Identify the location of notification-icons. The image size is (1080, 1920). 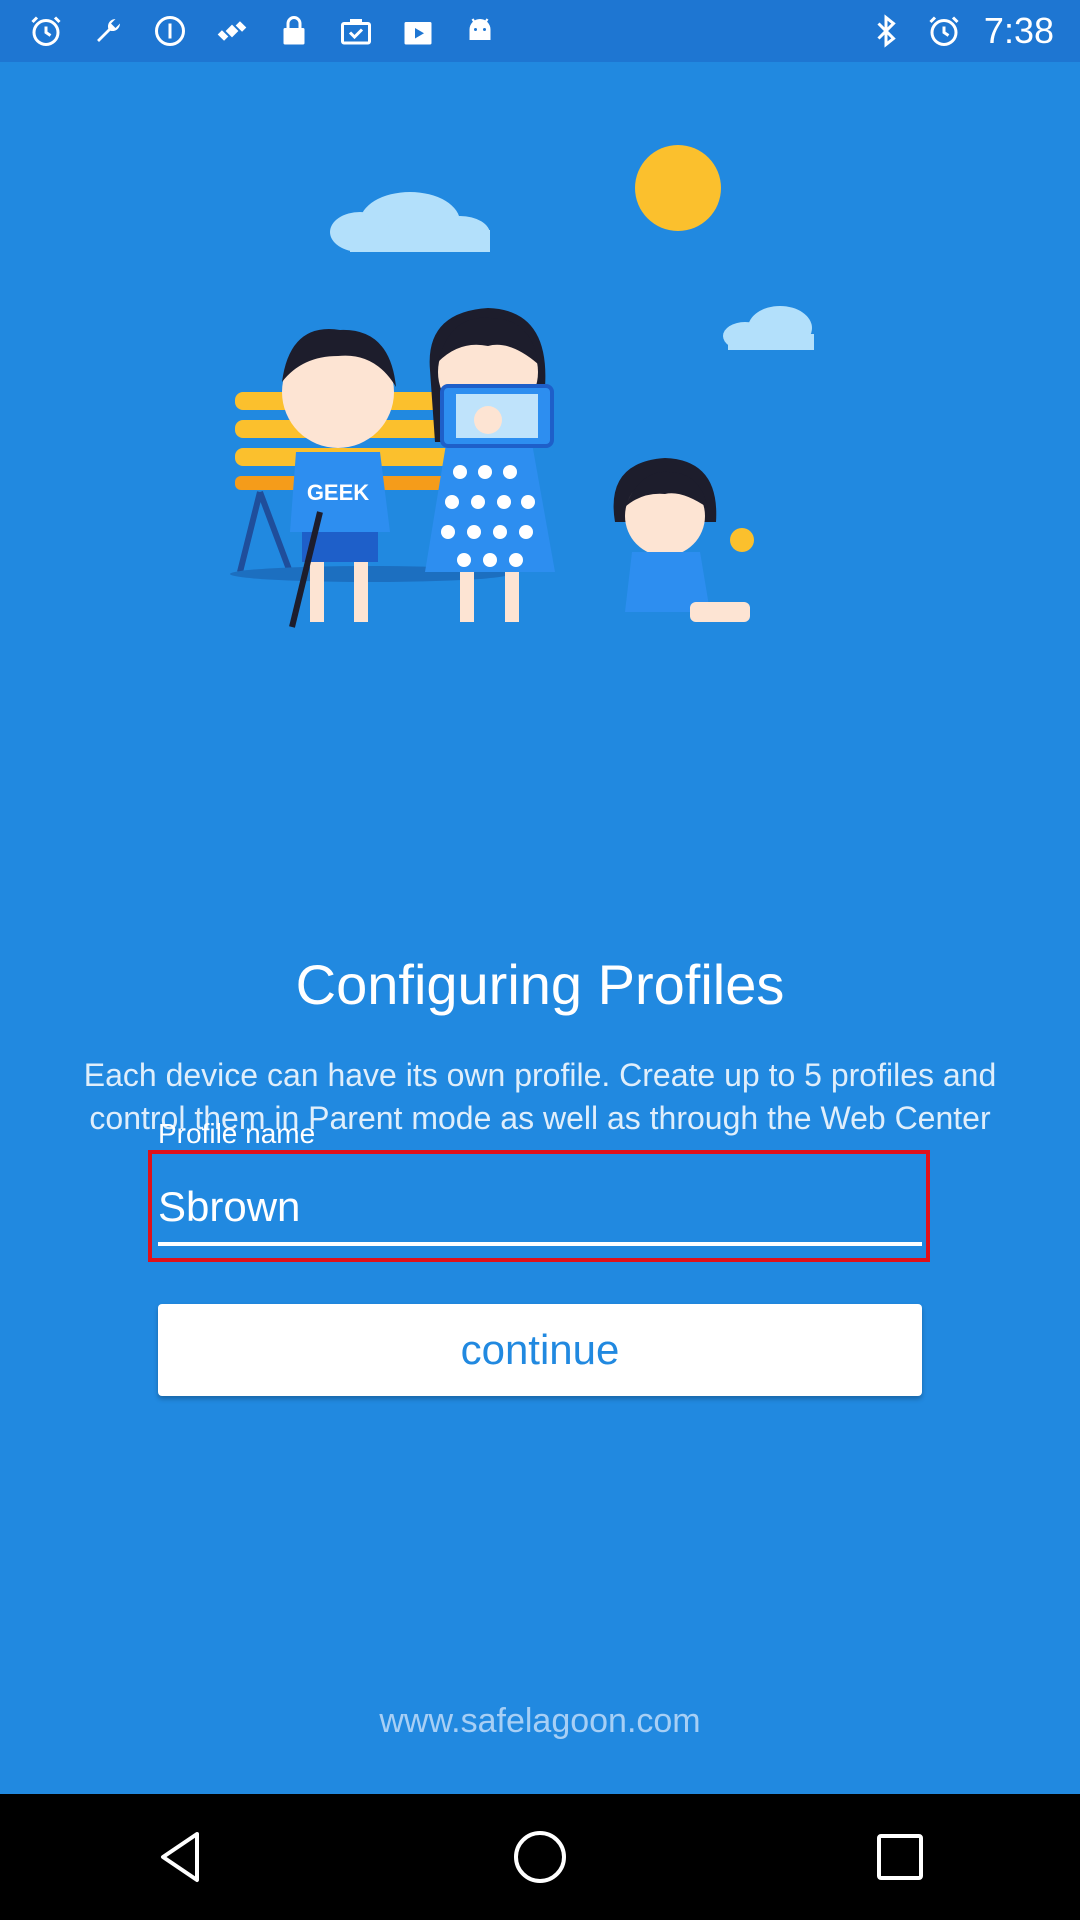
(249, 31).